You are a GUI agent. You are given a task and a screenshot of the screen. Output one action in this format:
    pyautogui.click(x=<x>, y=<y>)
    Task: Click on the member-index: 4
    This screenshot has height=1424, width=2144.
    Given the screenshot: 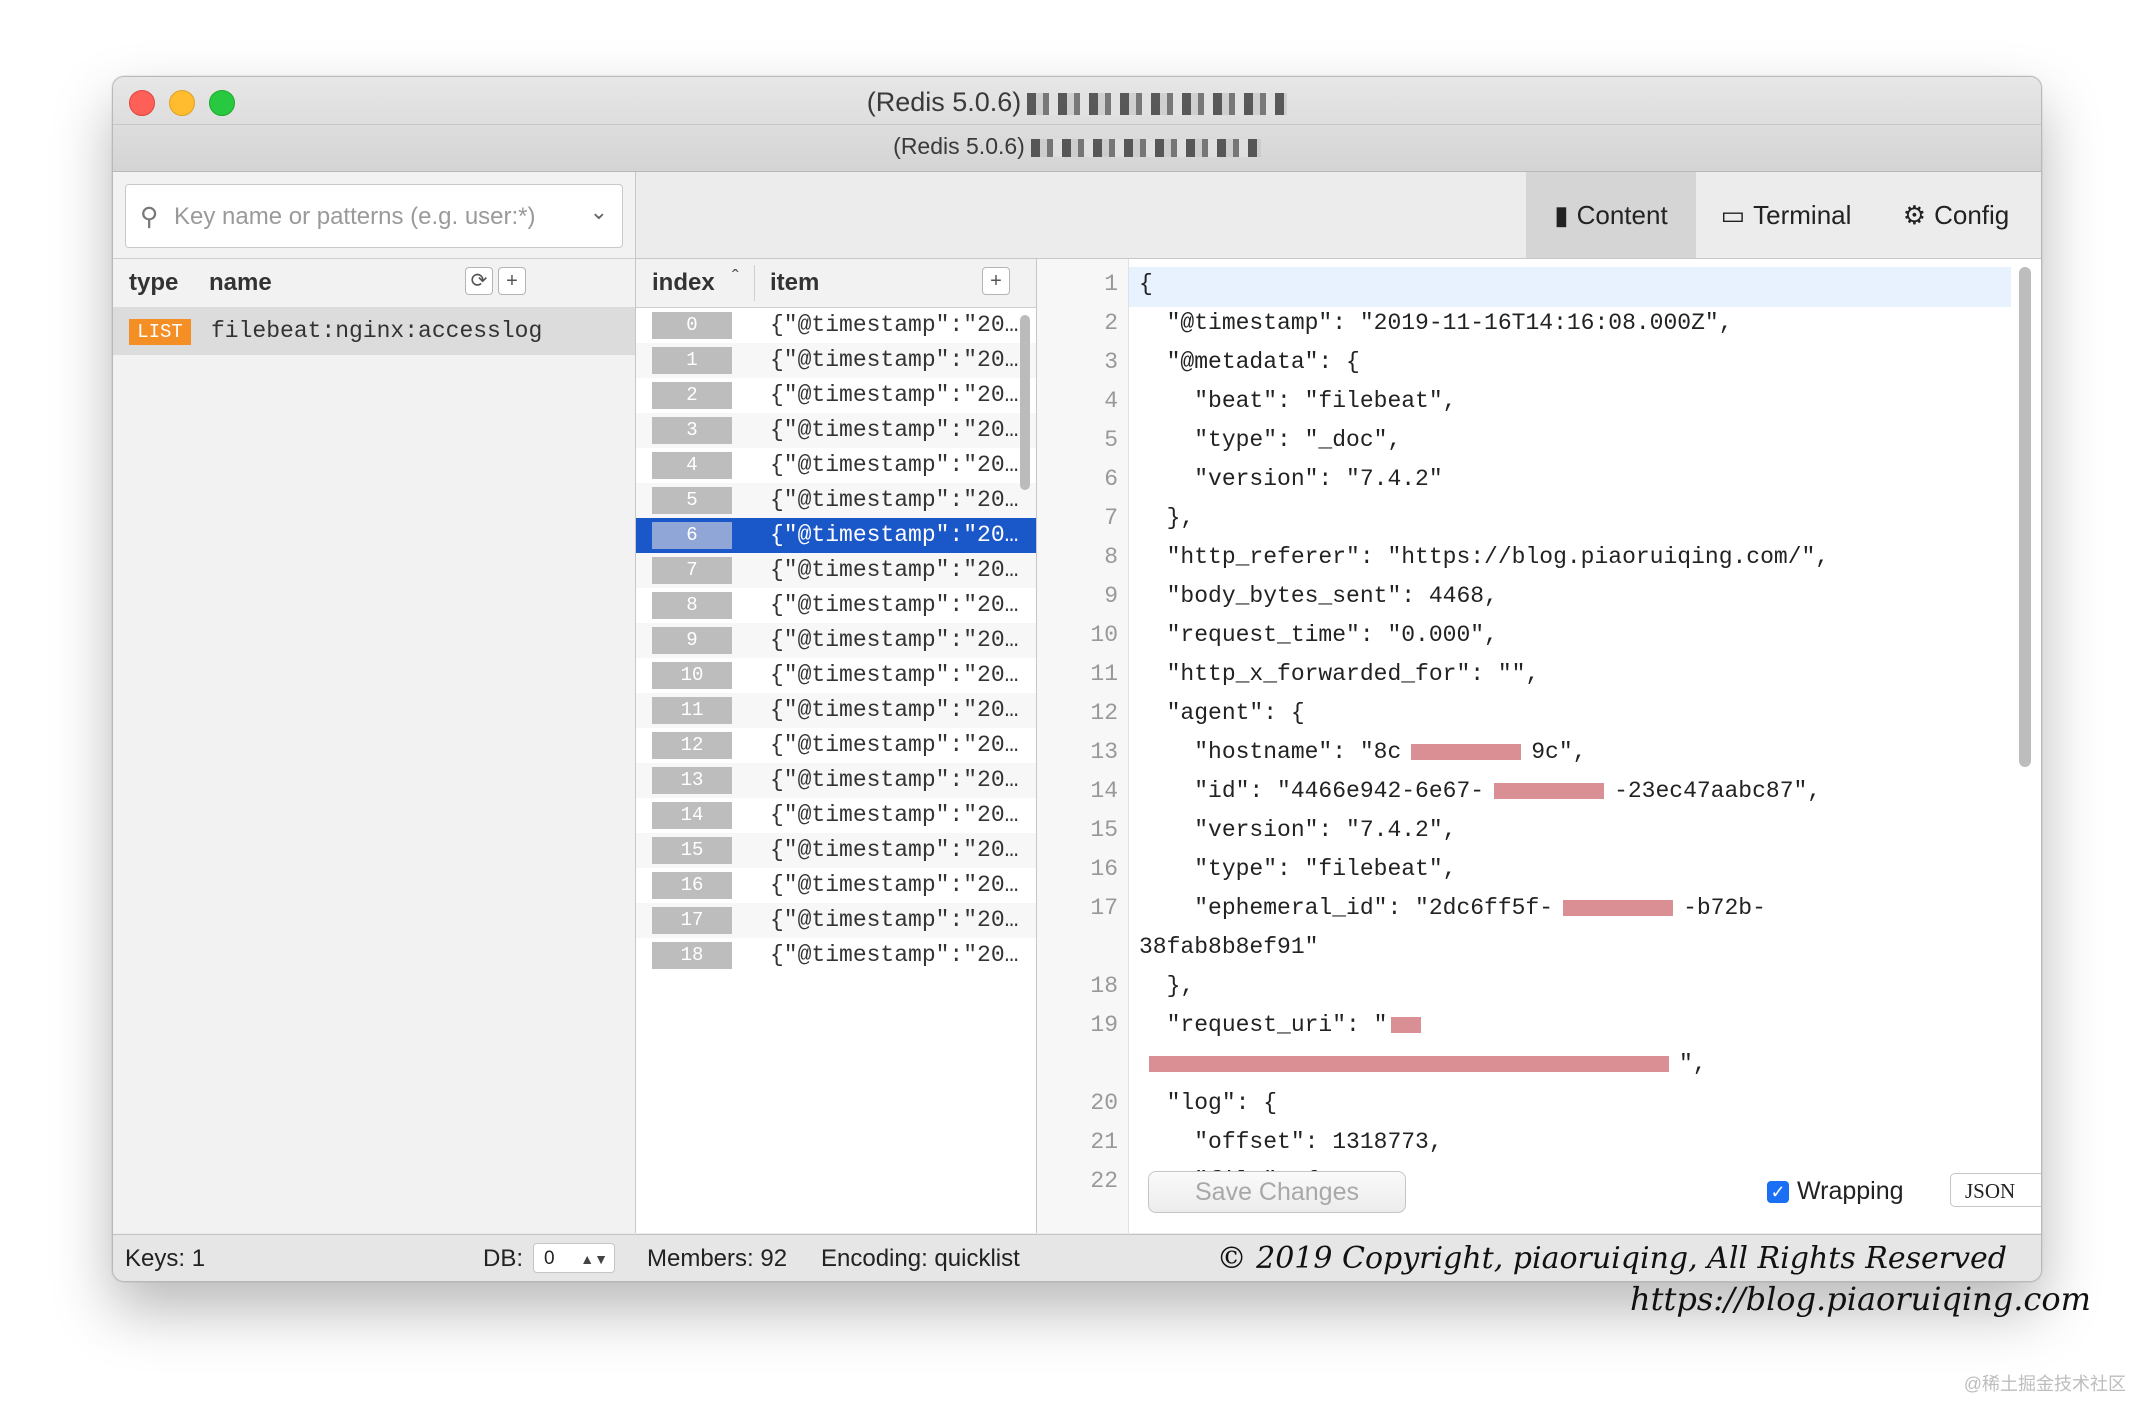 What is the action you would take?
    pyautogui.click(x=692, y=465)
    